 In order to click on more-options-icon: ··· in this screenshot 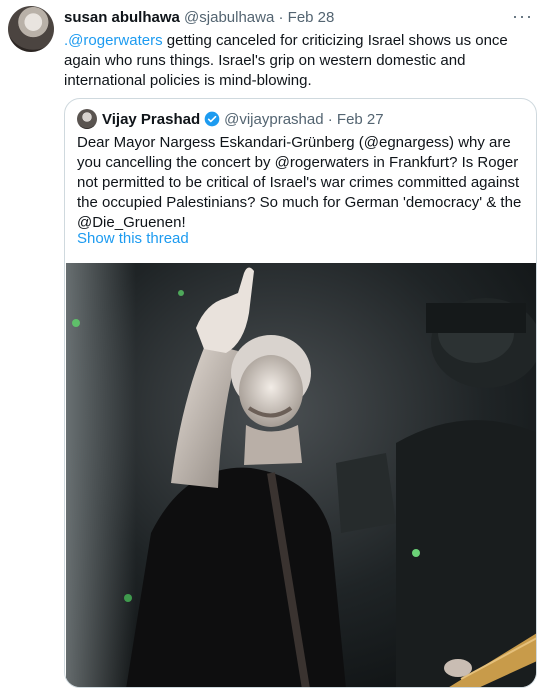, I will do `click(522, 16)`.